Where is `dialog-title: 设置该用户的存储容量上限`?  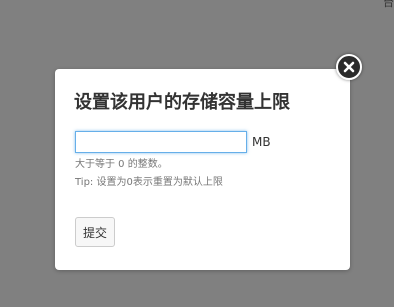 dialog-title: 设置该用户的存储容量上限 is located at coordinates (182, 102).